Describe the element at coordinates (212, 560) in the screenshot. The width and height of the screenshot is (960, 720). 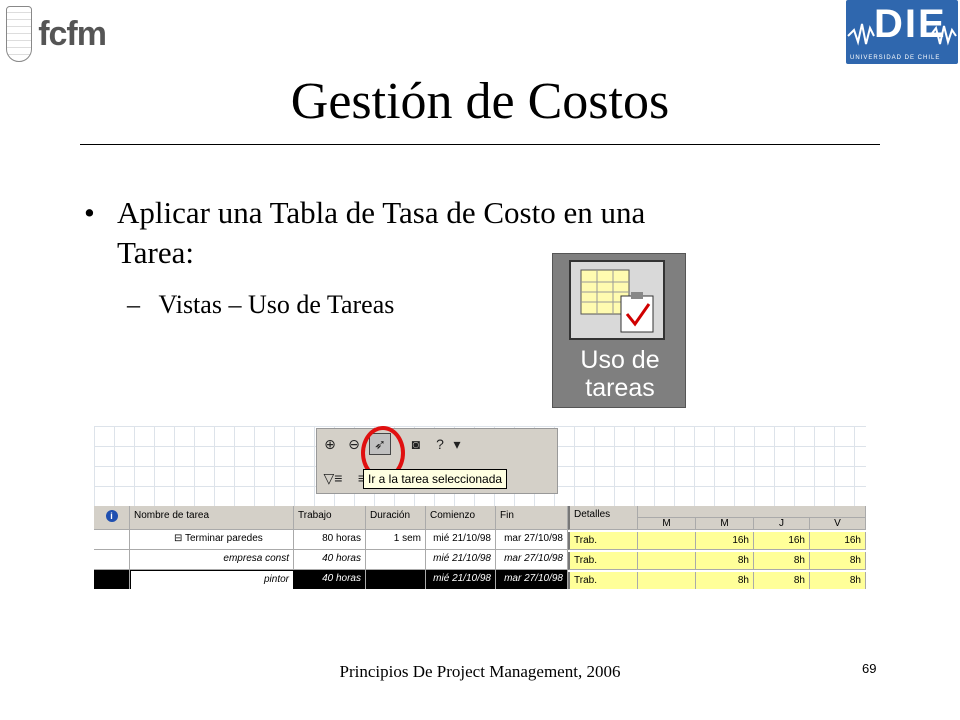
I see `assignment-name: empresa const` at that location.